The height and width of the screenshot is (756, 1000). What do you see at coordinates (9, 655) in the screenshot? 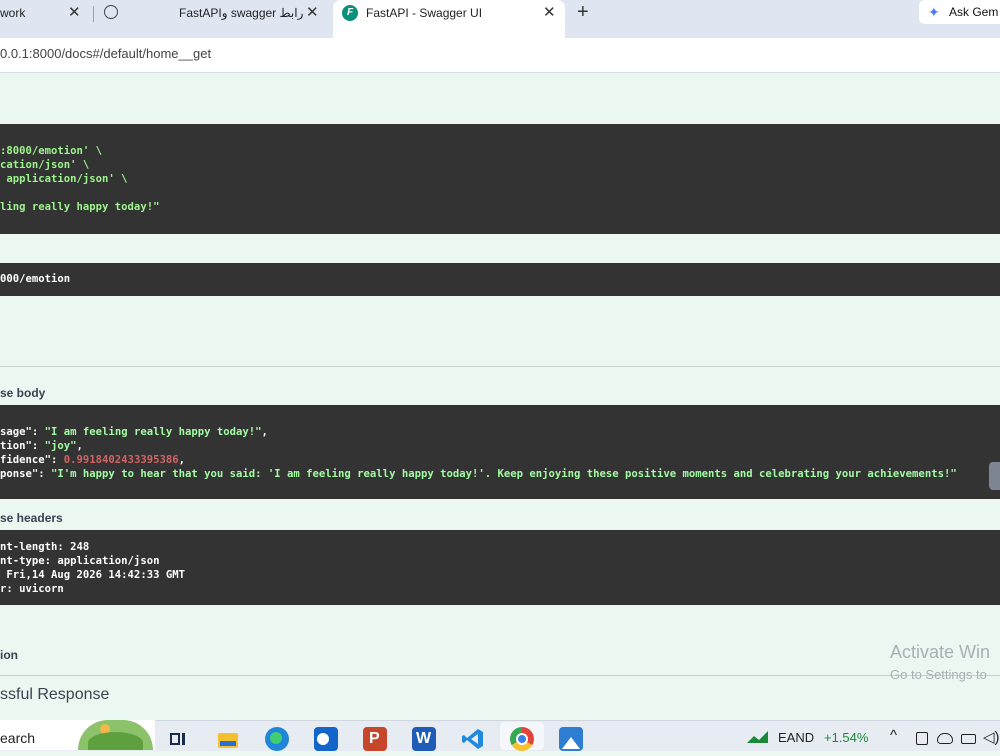
I see `description-column-heading: ion` at bounding box center [9, 655].